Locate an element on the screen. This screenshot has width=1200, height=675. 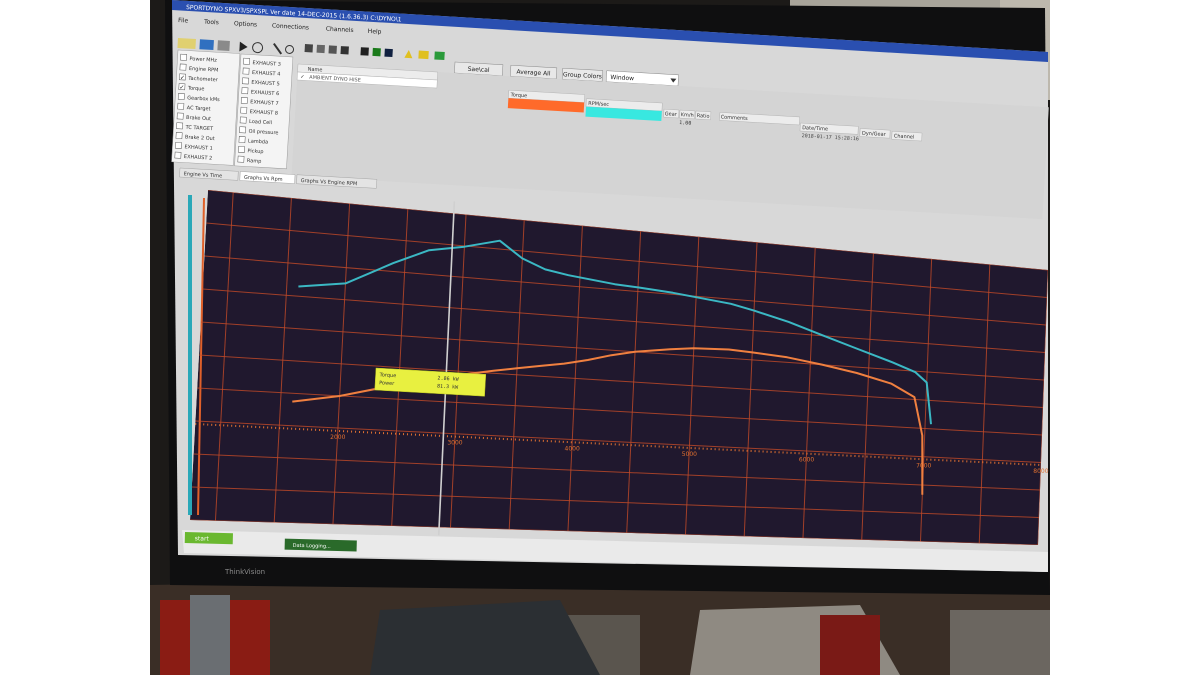
chart-icon is located at coordinates (376, 52).